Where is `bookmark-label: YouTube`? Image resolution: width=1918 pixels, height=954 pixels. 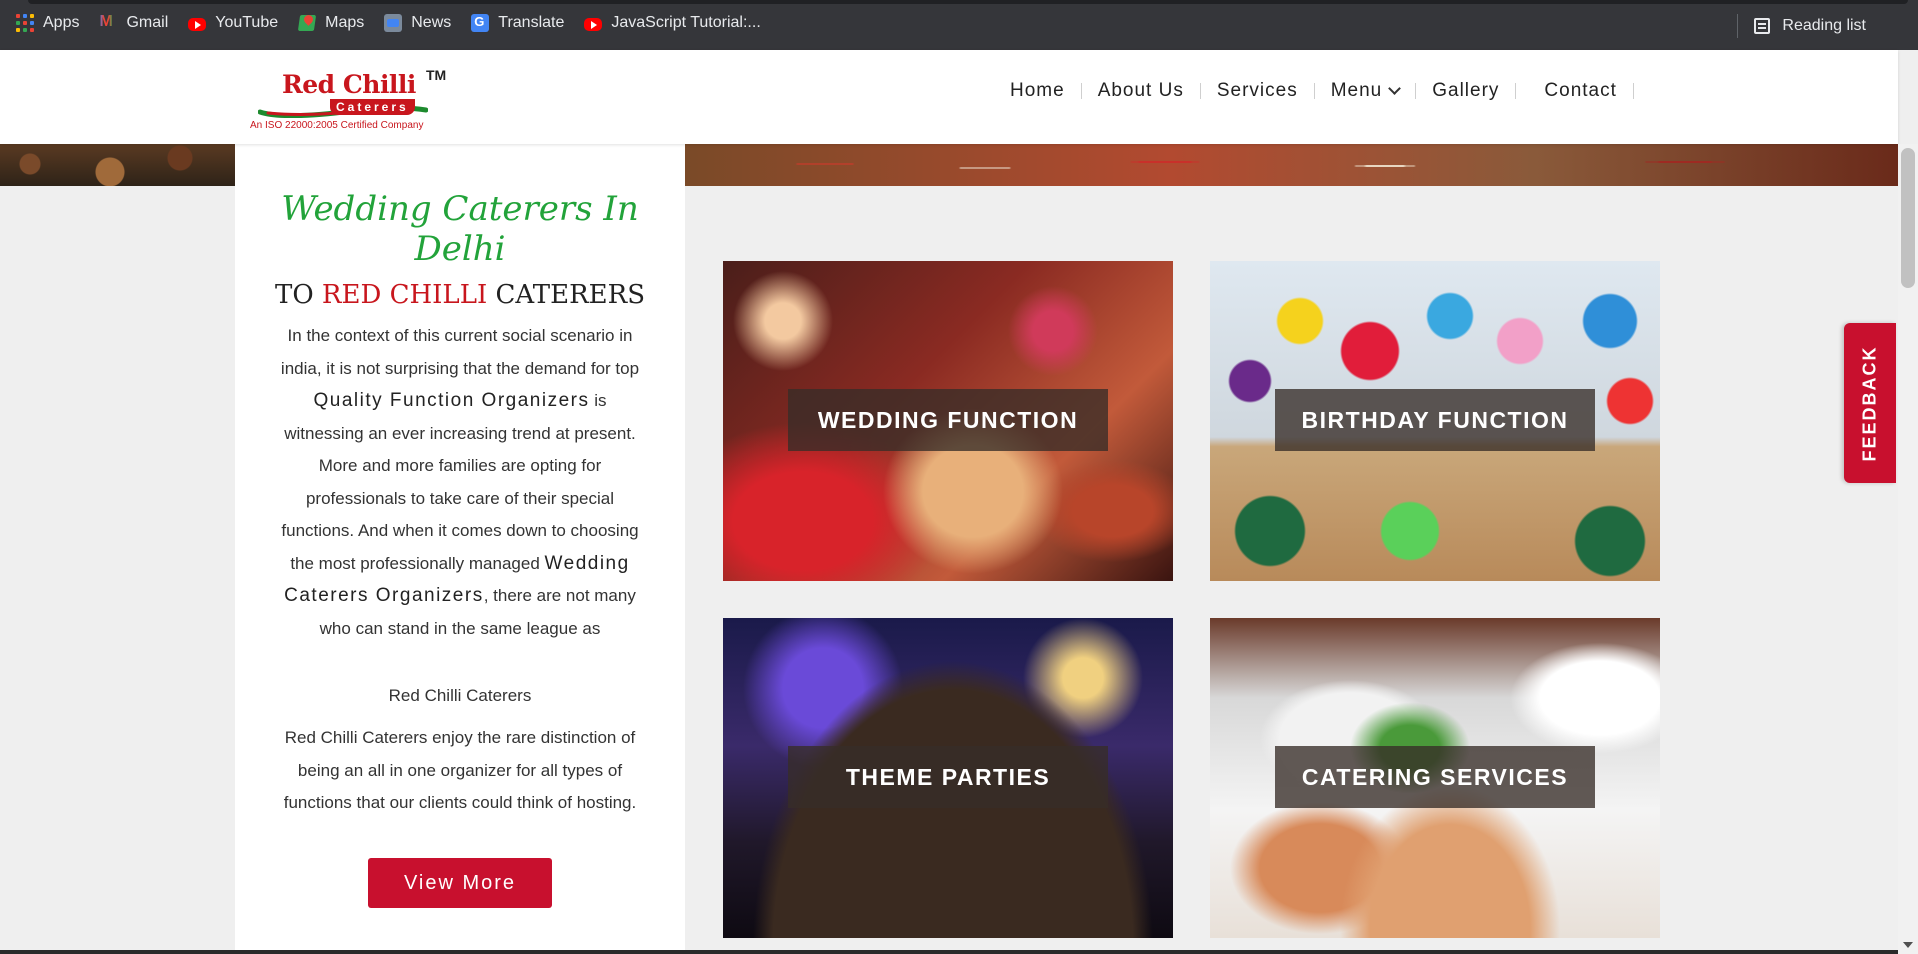
bookmark-label: YouTube is located at coordinates (247, 22).